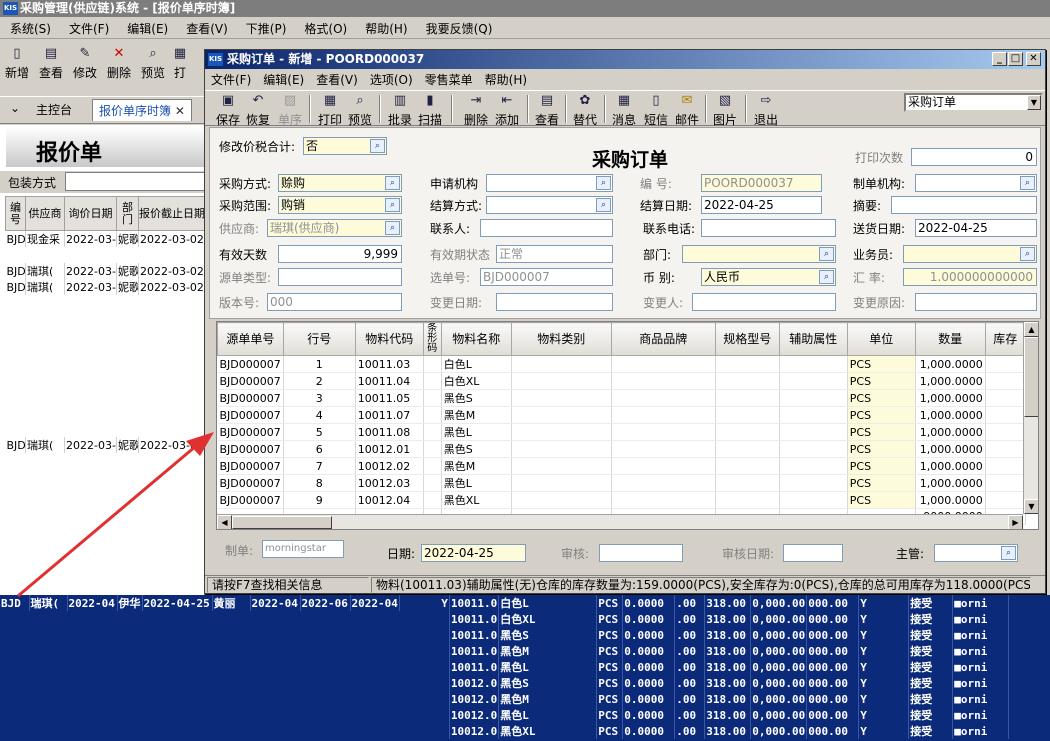 The image size is (1050, 741). Describe the element at coordinates (1031, 506) in the screenshot. I see `scroll-down-icon: ▼` at that location.